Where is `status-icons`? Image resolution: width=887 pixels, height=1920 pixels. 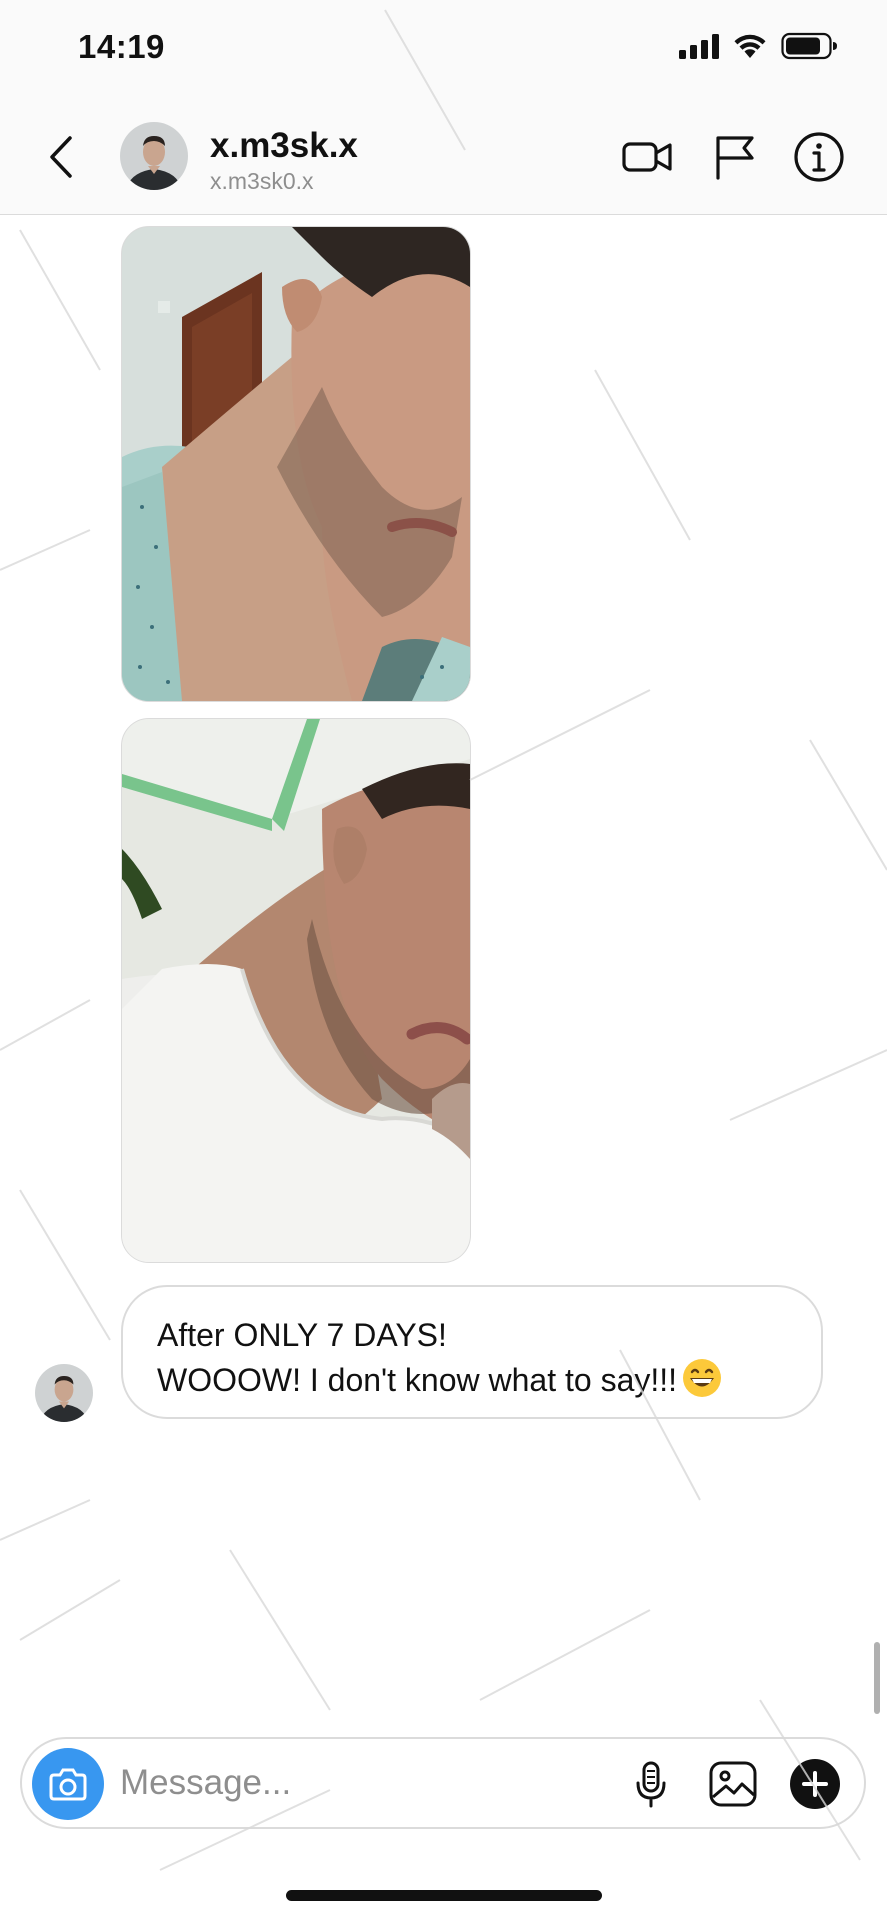 status-icons is located at coordinates (759, 46).